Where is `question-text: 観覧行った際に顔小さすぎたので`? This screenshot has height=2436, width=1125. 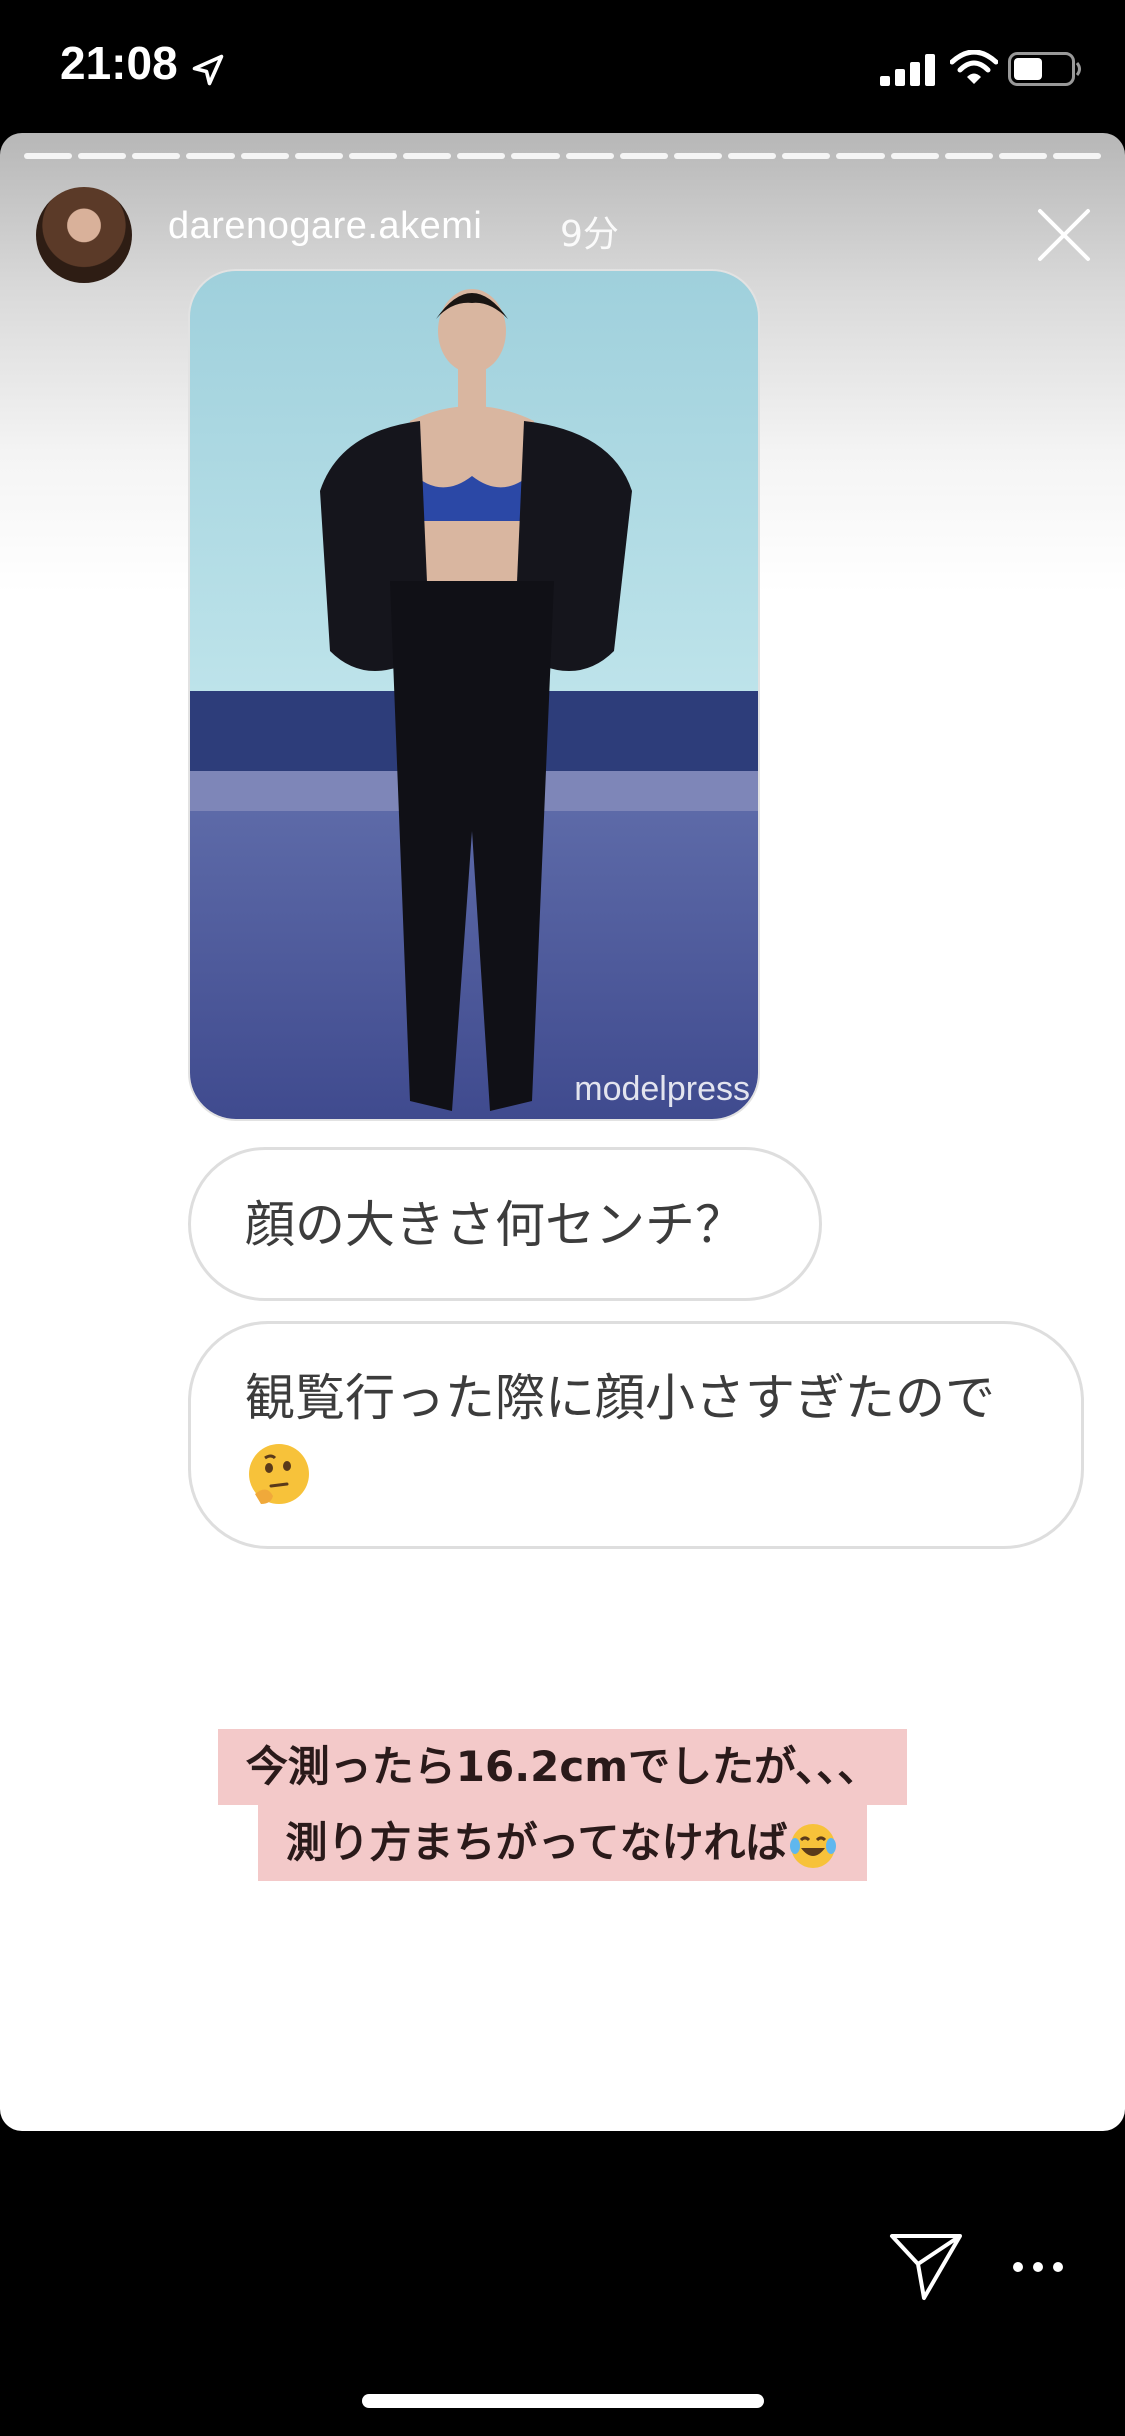
question-text: 観覧行った際に顔小さすぎたので is located at coordinates (620, 1398).